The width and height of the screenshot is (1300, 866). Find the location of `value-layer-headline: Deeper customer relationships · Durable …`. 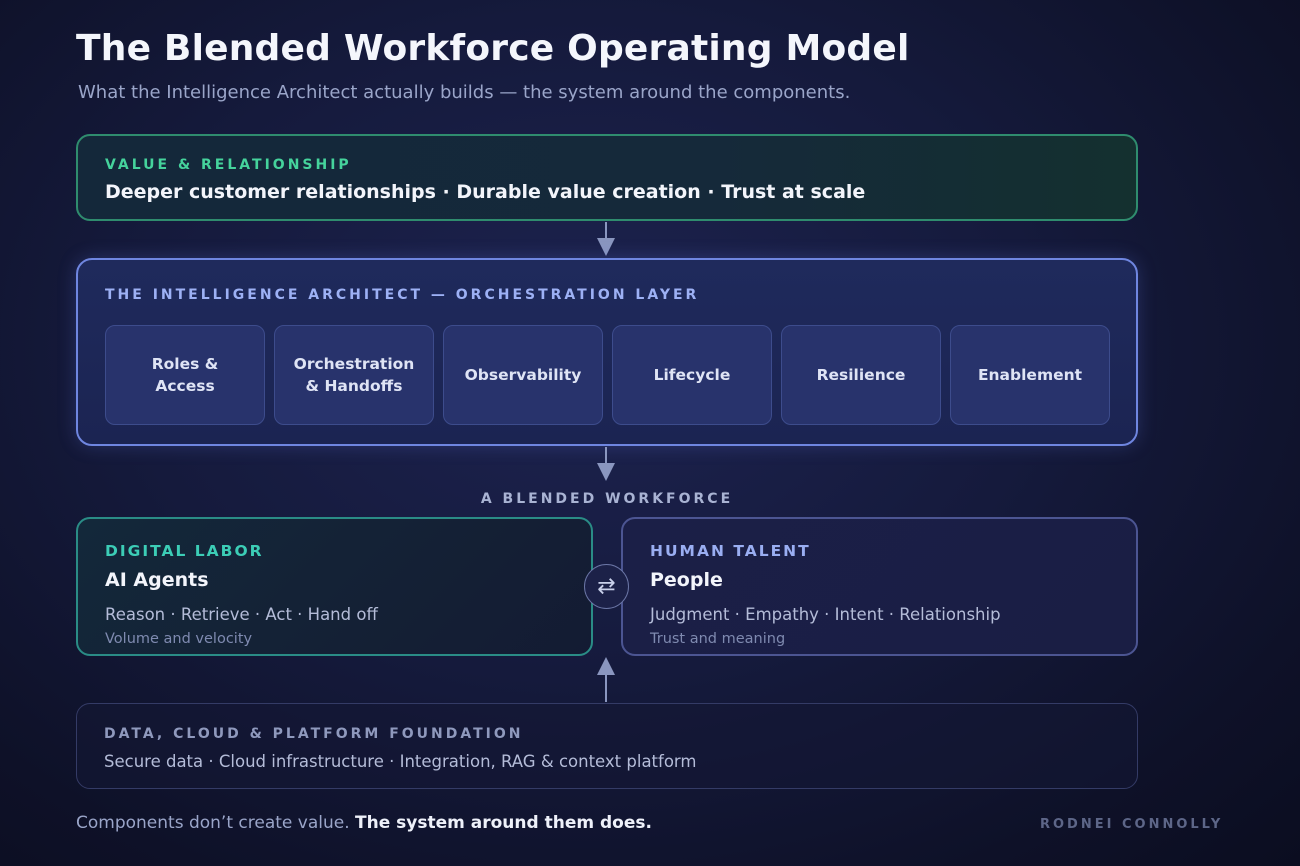

value-layer-headline: Deeper customer relationships · Durable … is located at coordinates (485, 192).